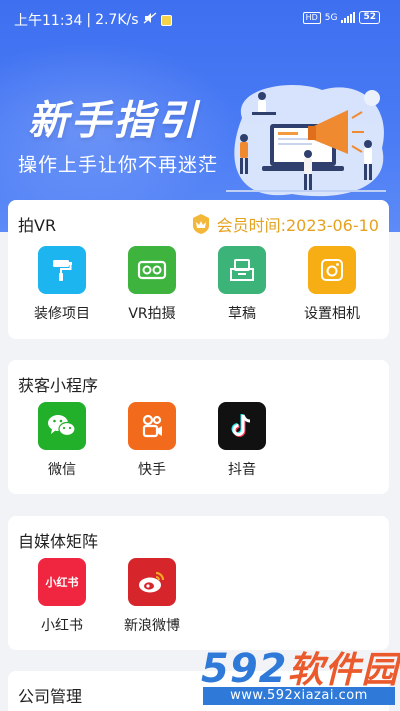 The width and height of the screenshot is (400, 711). I want to click on site-watermark: 592软件园 www.592xiazai.com, so click(298, 674).